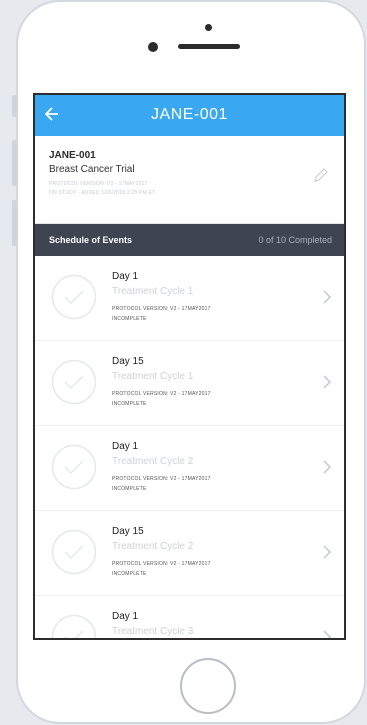  I want to click on event-cycle: Treatment Cycle 3, so click(153, 631).